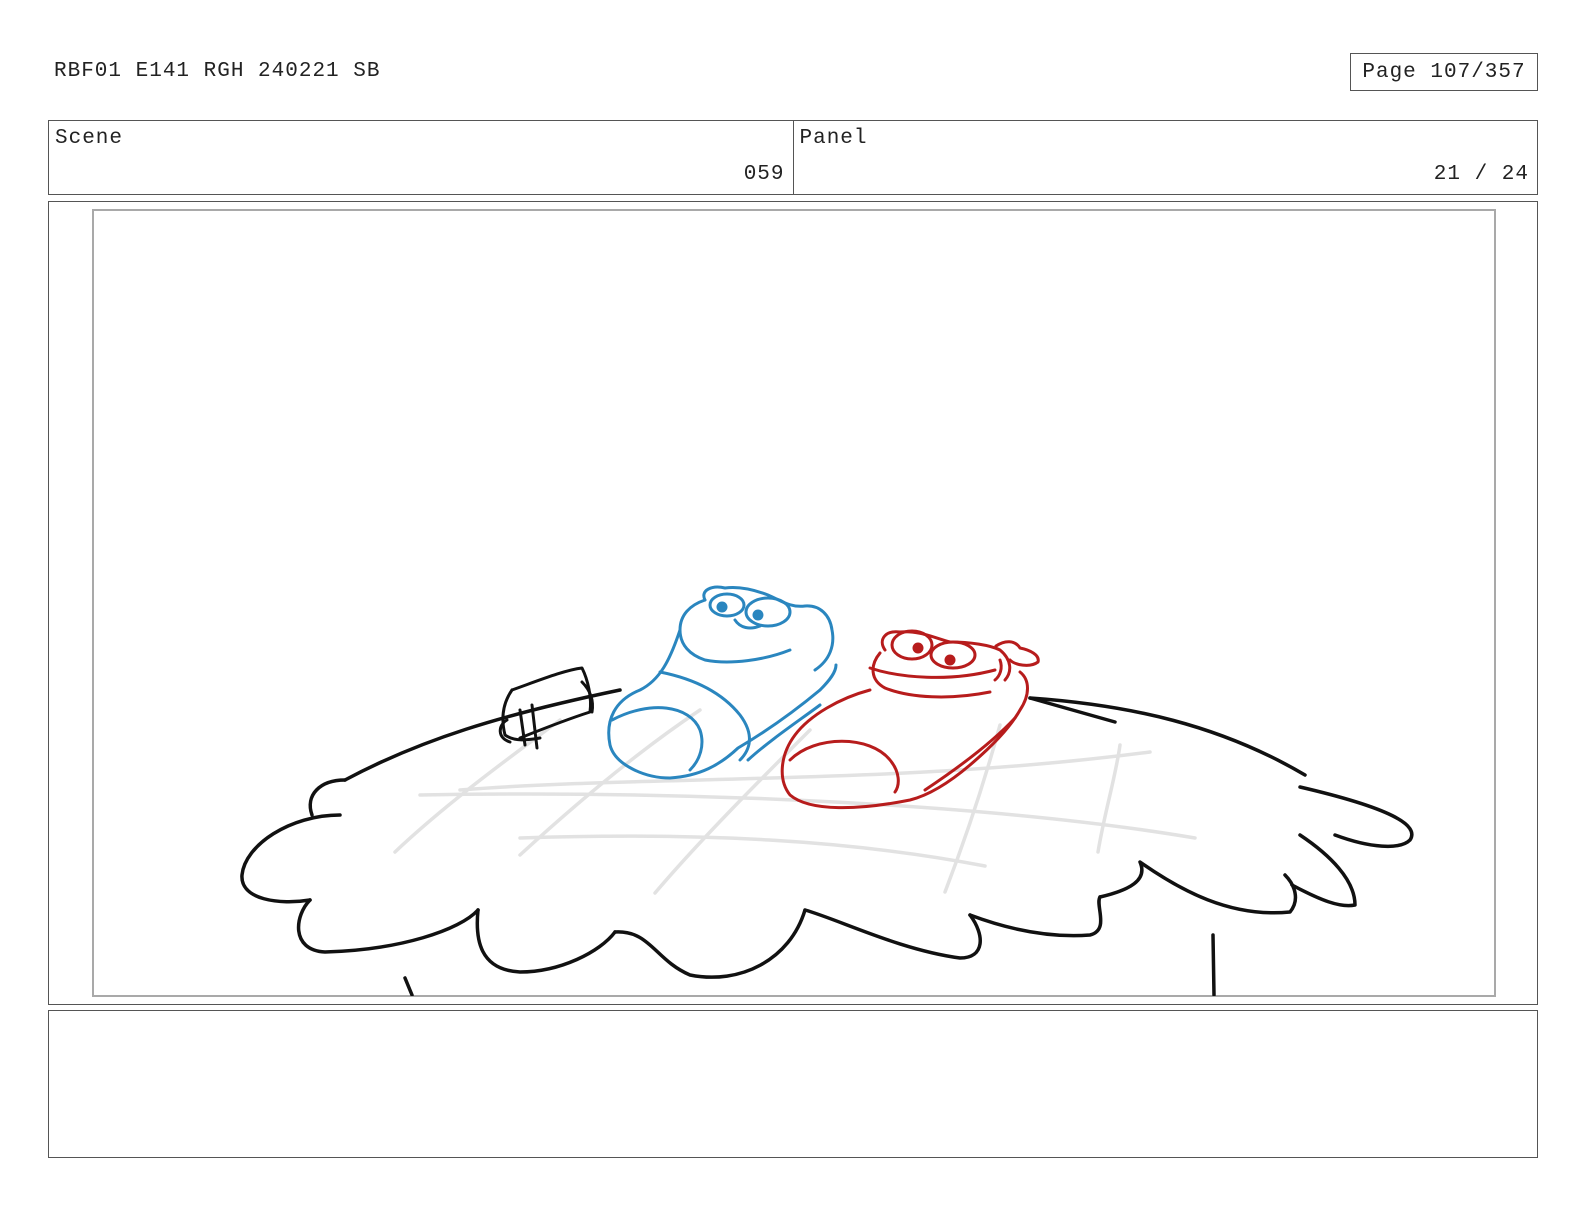 The image size is (1584, 1224). Describe the element at coordinates (793, 1084) in the screenshot. I see `panel-notes-box` at that location.